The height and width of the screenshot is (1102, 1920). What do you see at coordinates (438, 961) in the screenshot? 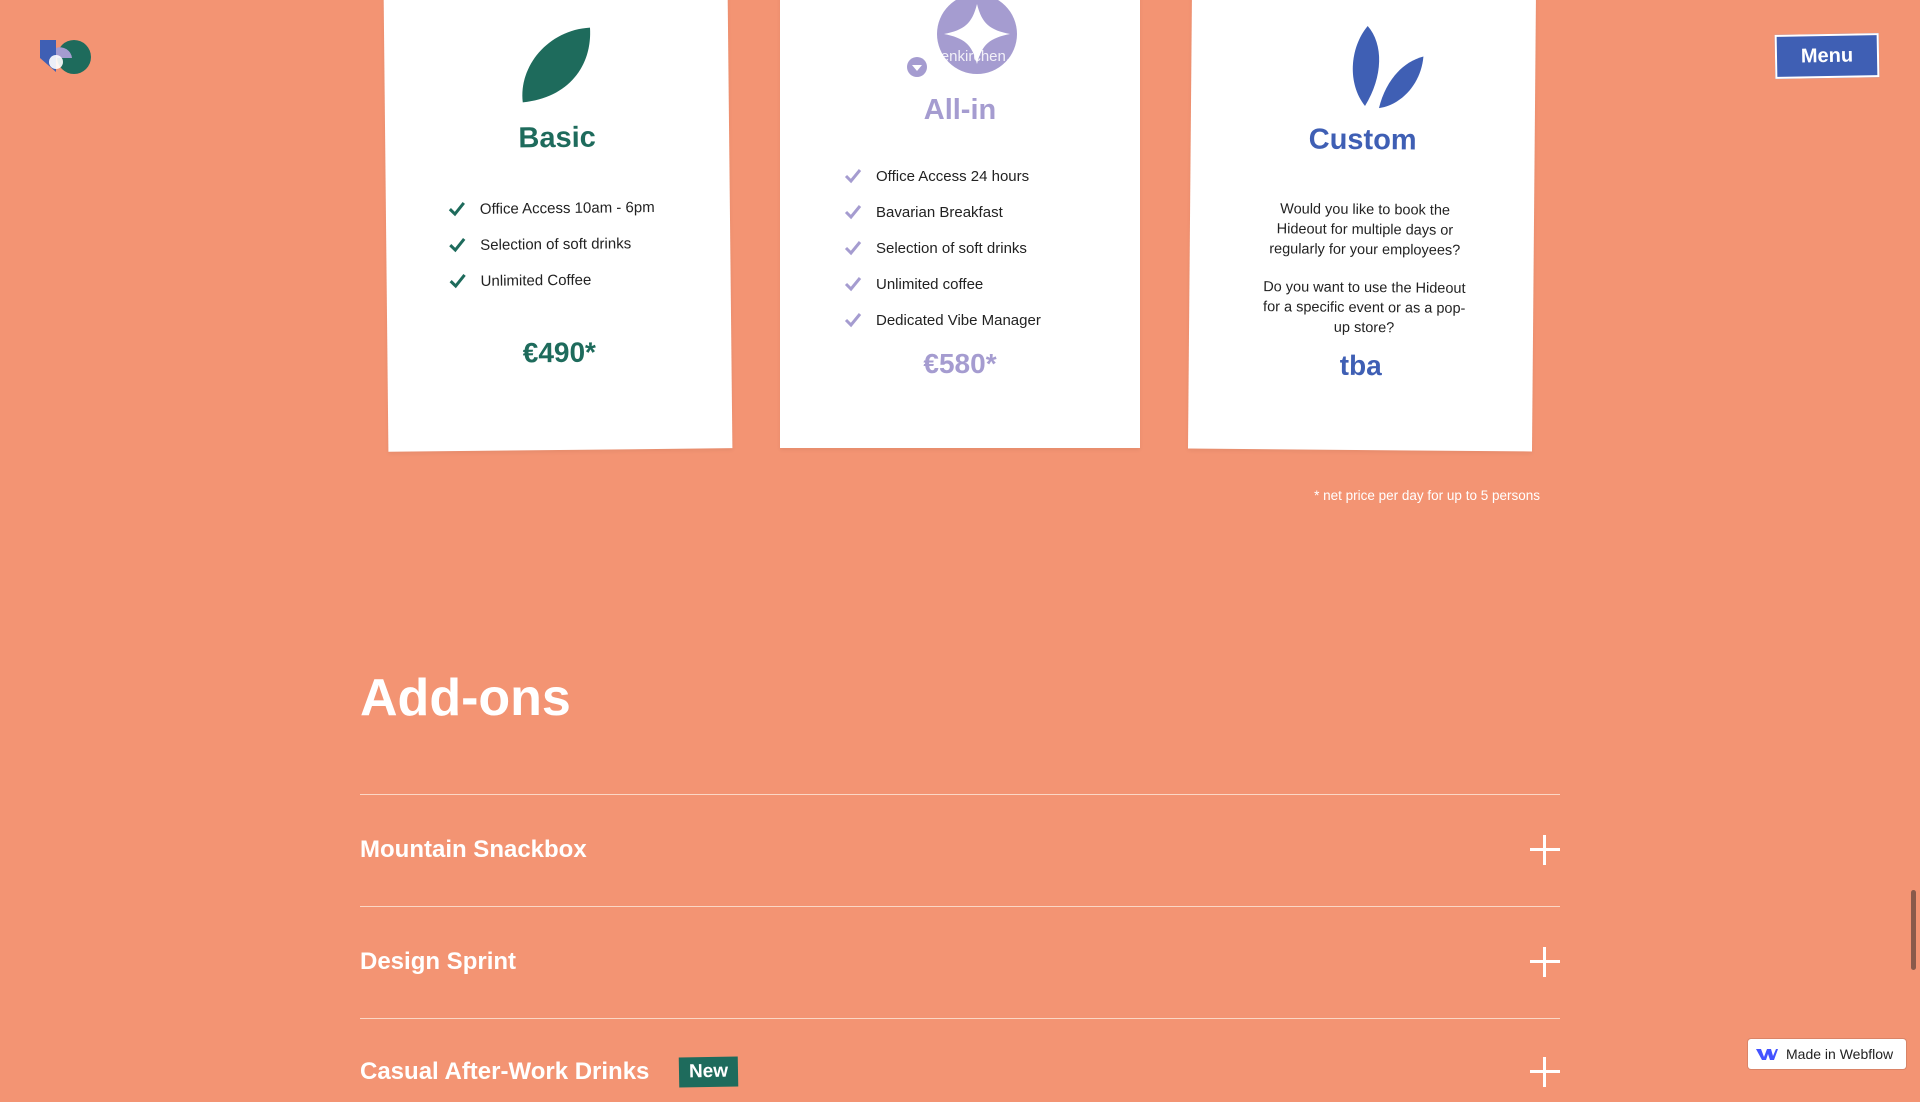
I see `addon-label: Design Sprint` at bounding box center [438, 961].